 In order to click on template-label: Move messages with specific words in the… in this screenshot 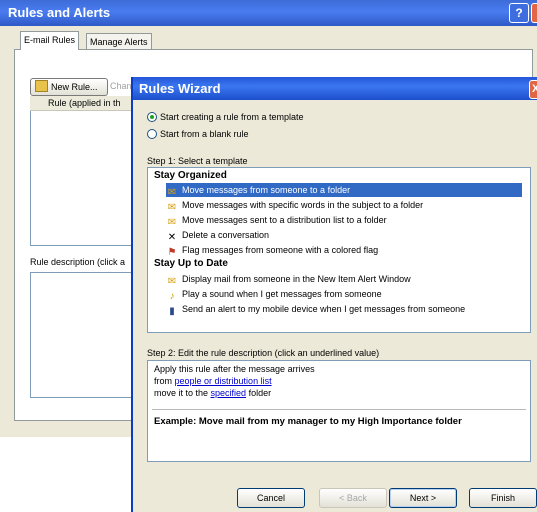, I will do `click(303, 205)`.